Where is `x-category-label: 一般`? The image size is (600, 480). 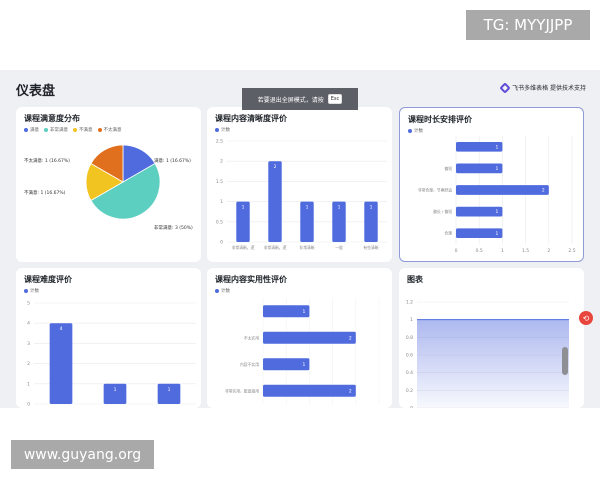
x-category-label: 一般 is located at coordinates (339, 247).